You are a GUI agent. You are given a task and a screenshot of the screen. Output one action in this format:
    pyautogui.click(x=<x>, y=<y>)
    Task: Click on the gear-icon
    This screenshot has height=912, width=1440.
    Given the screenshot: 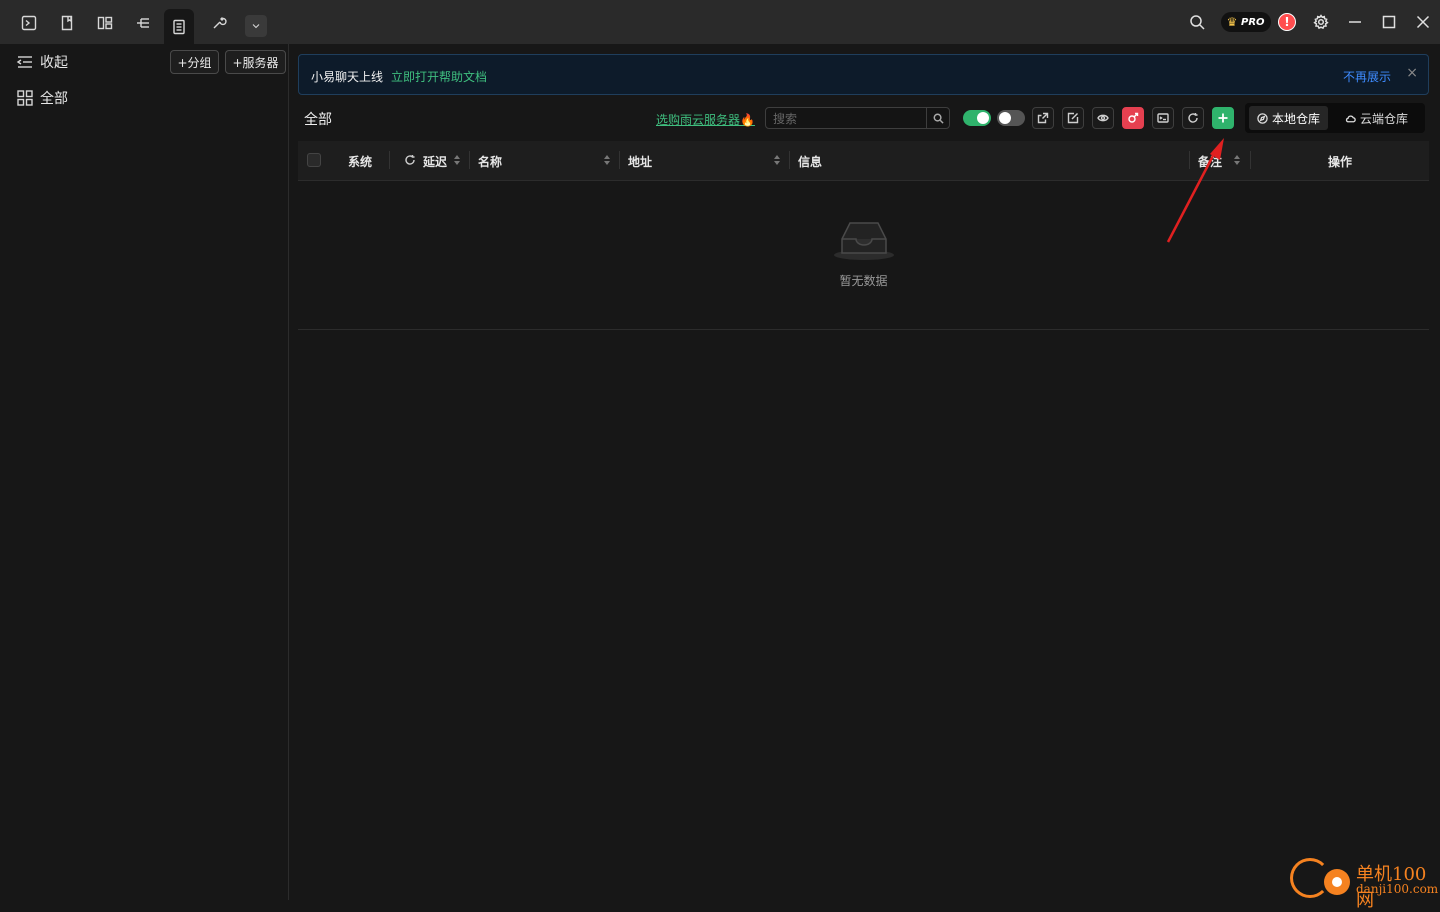 What is the action you would take?
    pyautogui.click(x=1321, y=22)
    